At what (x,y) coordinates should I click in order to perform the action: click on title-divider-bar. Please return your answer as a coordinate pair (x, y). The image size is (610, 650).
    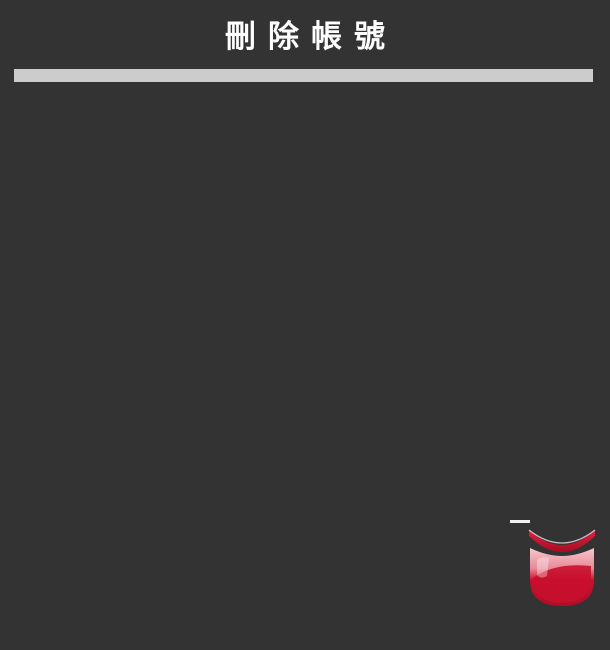
    Looking at the image, I should click on (303, 75).